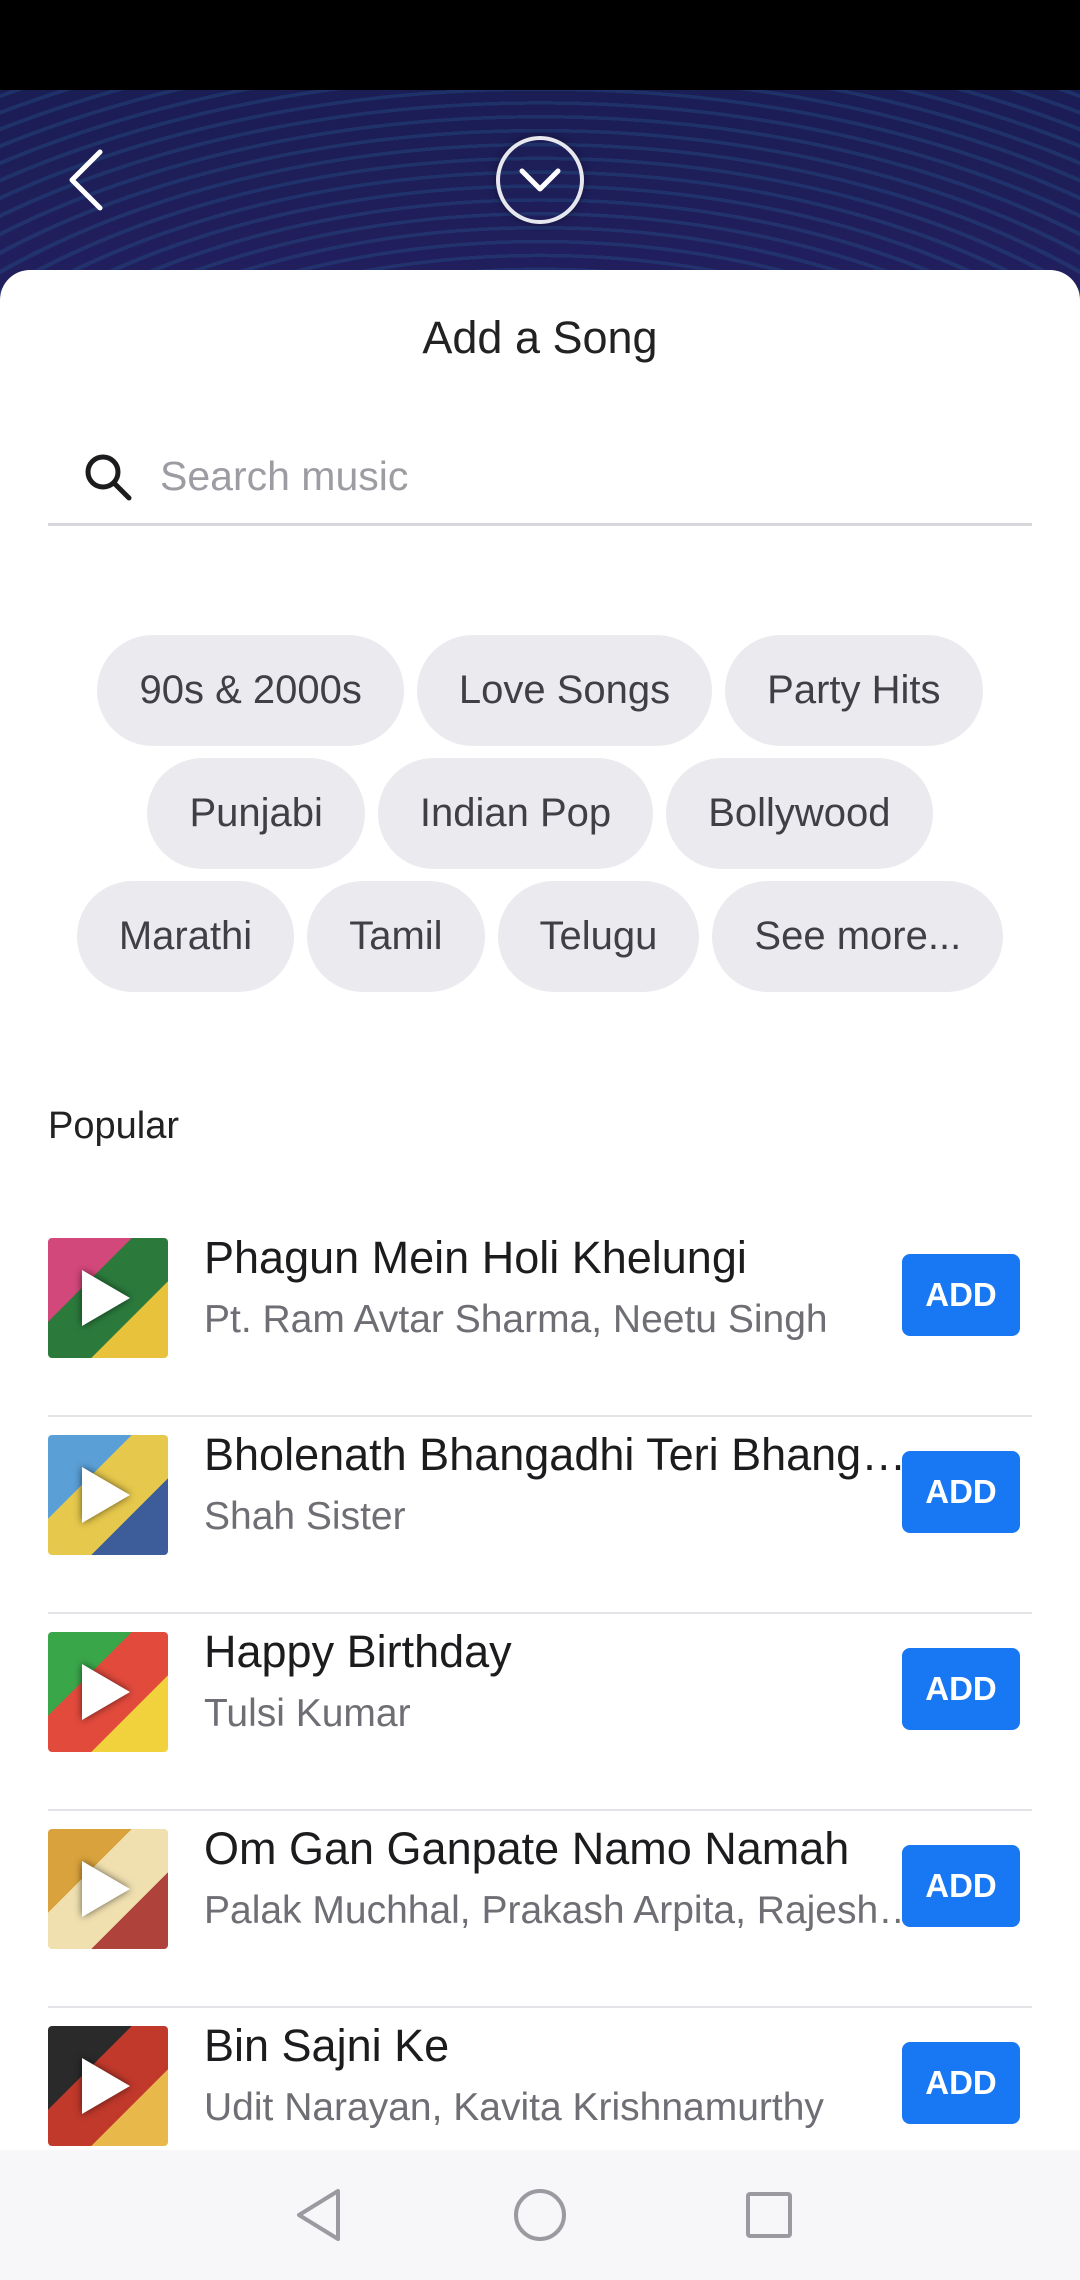  Describe the element at coordinates (108, 477) in the screenshot. I see `search-icon` at that location.